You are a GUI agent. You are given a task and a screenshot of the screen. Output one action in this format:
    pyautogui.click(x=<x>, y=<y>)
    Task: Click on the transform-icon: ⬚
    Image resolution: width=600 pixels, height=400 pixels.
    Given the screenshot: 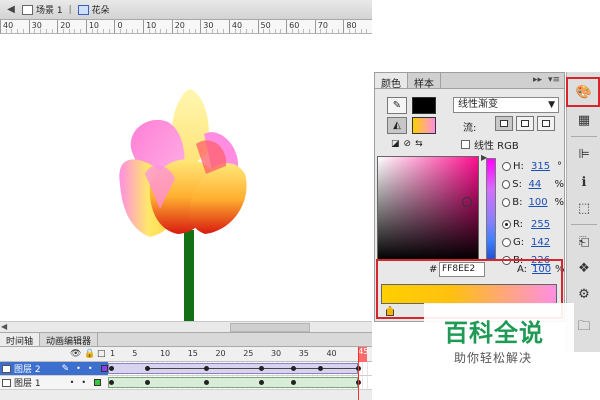 What is the action you would take?
    pyautogui.click(x=584, y=208)
    